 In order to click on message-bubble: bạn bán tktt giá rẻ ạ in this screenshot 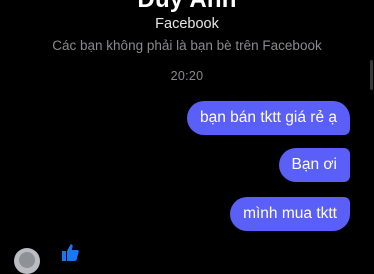, I will do `click(268, 118)`.